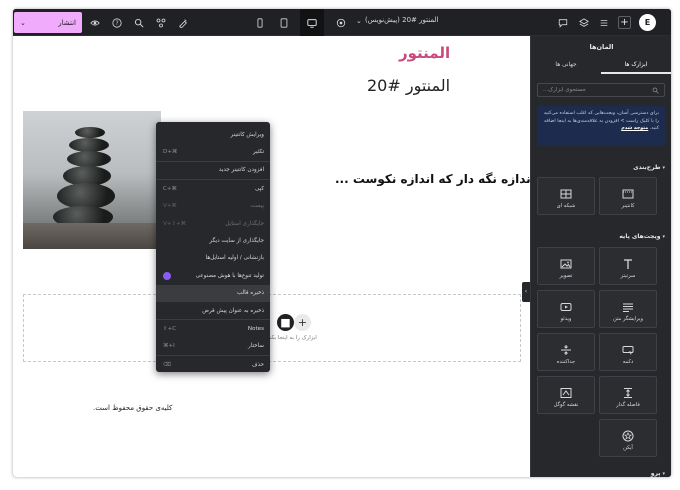  Describe the element at coordinates (170, 152) in the screenshot. I see `shortcut-label: D+⌘` at that location.